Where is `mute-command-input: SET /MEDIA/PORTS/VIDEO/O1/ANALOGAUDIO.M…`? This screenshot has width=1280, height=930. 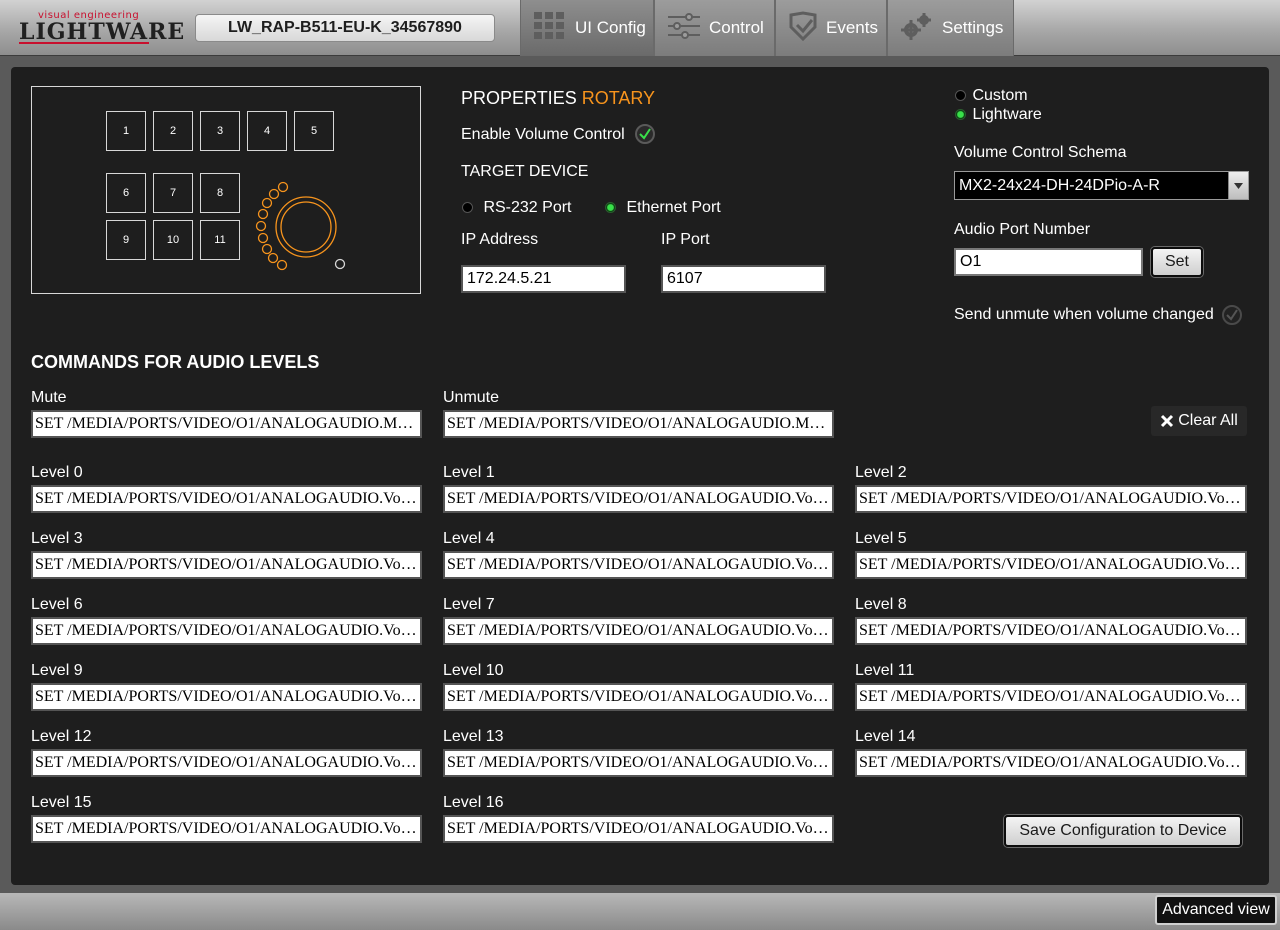
mute-command-input: SET /MEDIA/PORTS/VIDEO/O1/ANALOGAUDIO.M… is located at coordinates (226, 424).